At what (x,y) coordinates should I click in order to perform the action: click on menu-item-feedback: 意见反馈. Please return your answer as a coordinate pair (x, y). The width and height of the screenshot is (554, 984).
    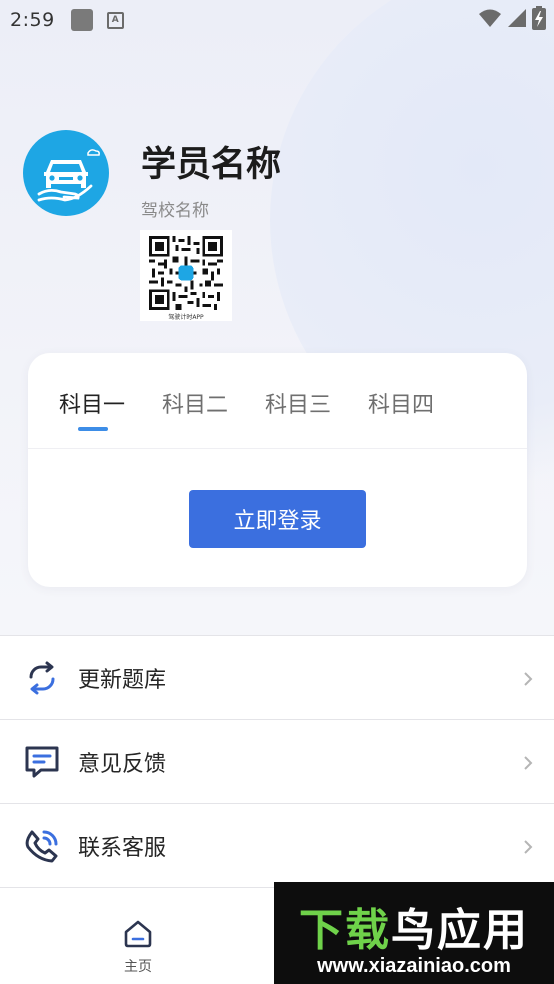
    Looking at the image, I should click on (277, 762).